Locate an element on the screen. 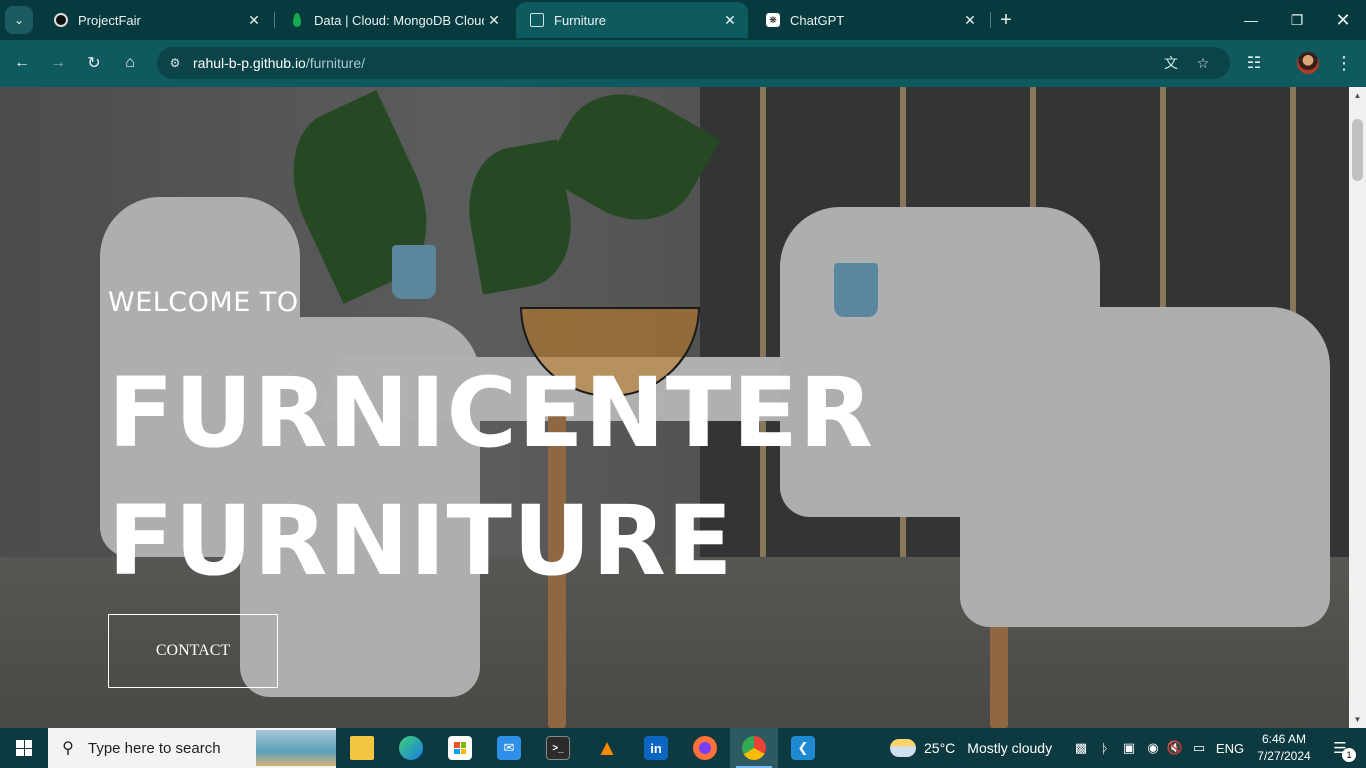 The image size is (1366, 768). scroll-down-arrow-icon: ▼ is located at coordinates (1357, 719).